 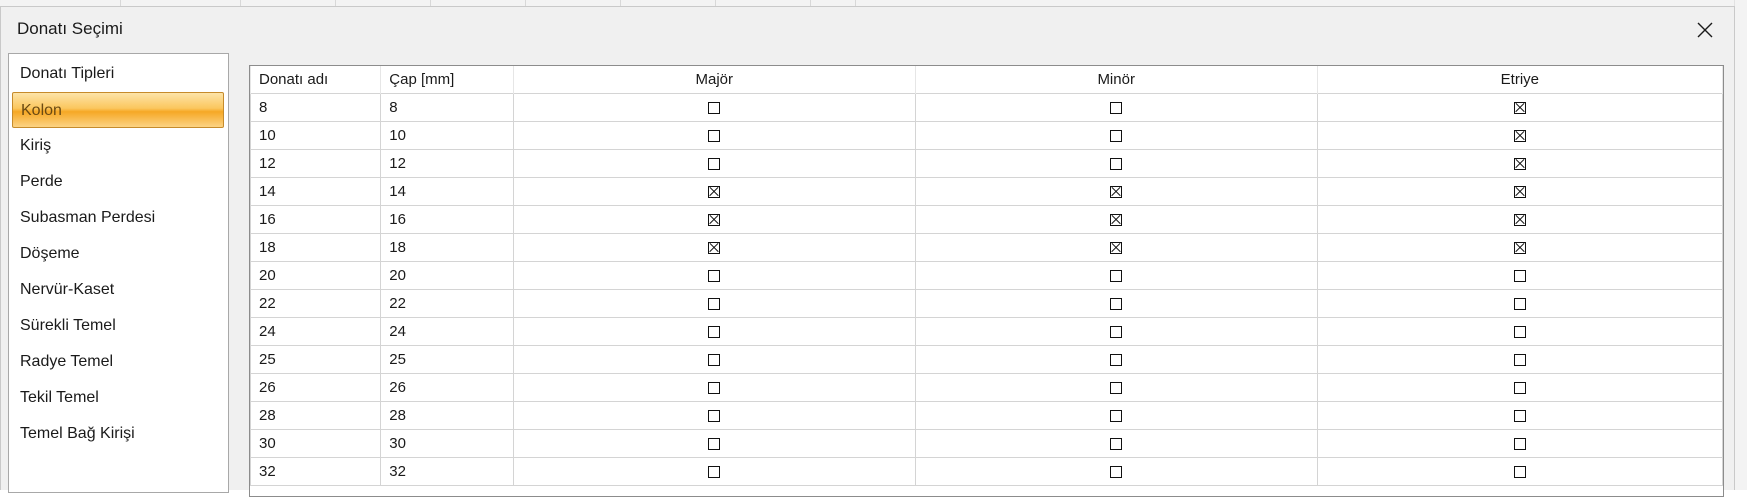 What do you see at coordinates (1116, 80) in the screenshot?
I see `column-header-minor: Minör` at bounding box center [1116, 80].